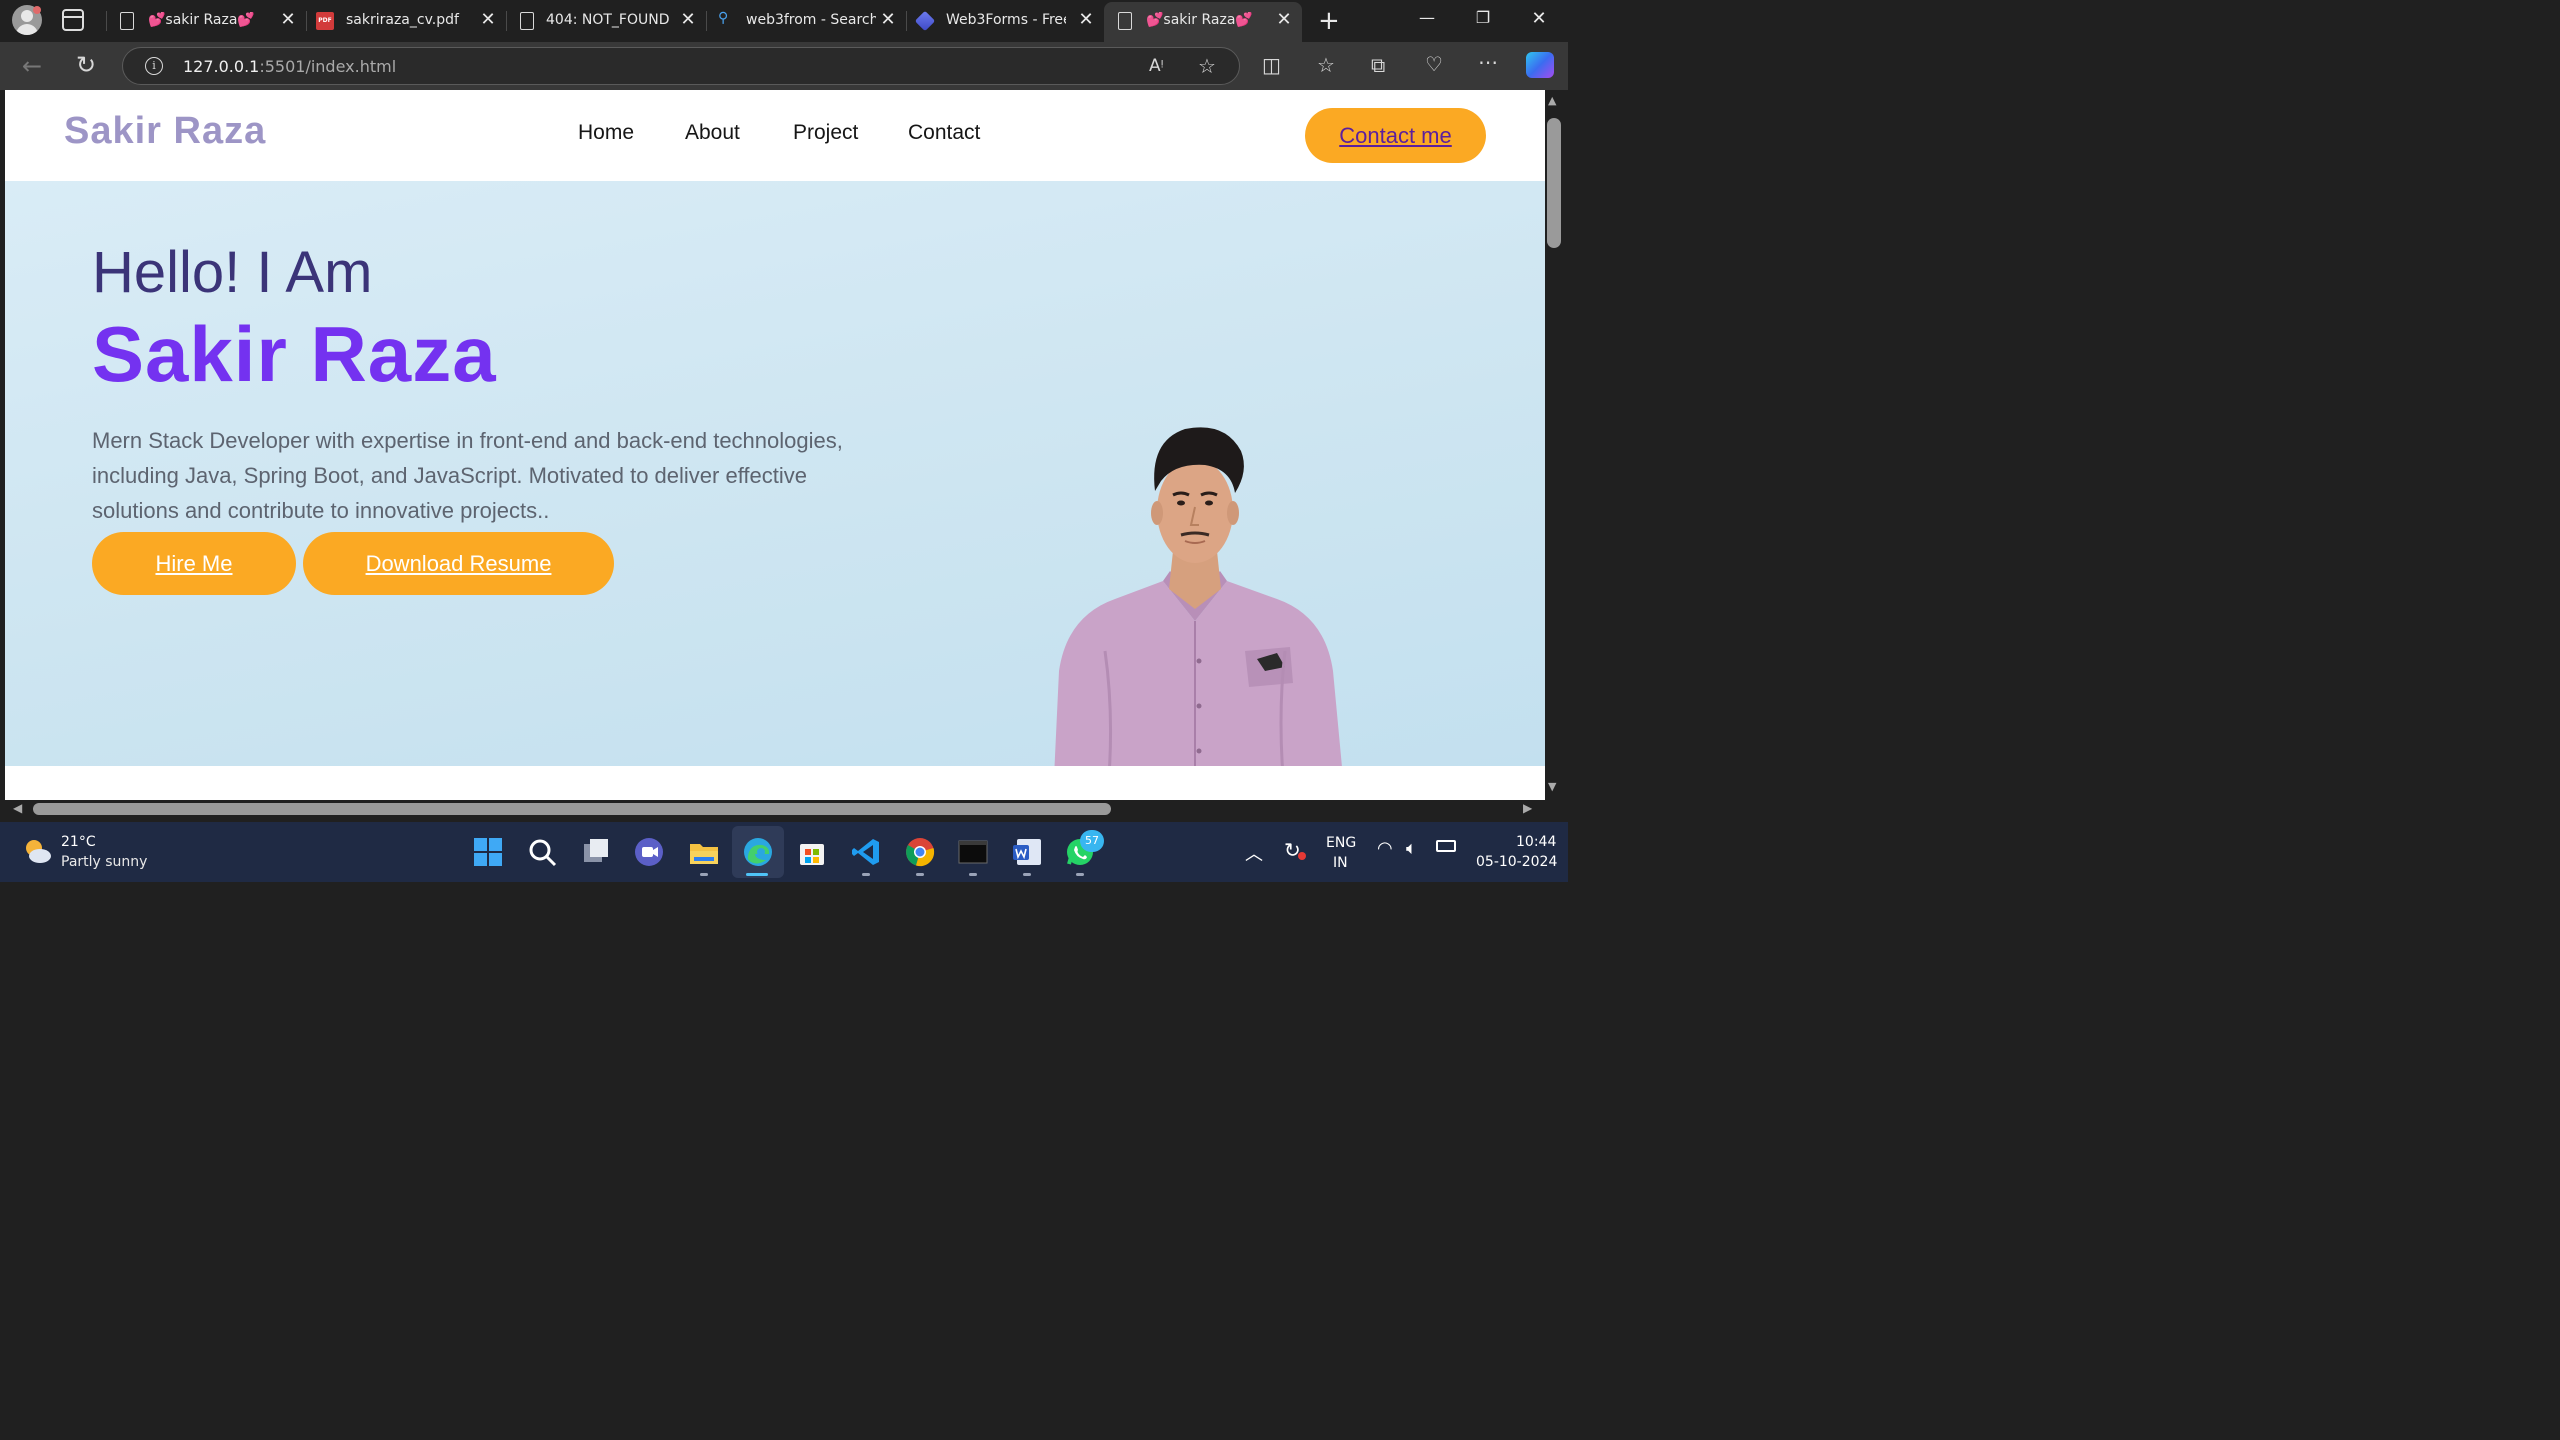 The width and height of the screenshot is (2560, 1440). Describe the element at coordinates (78, 842) in the screenshot. I see `weather-temperature: 21°C` at that location.